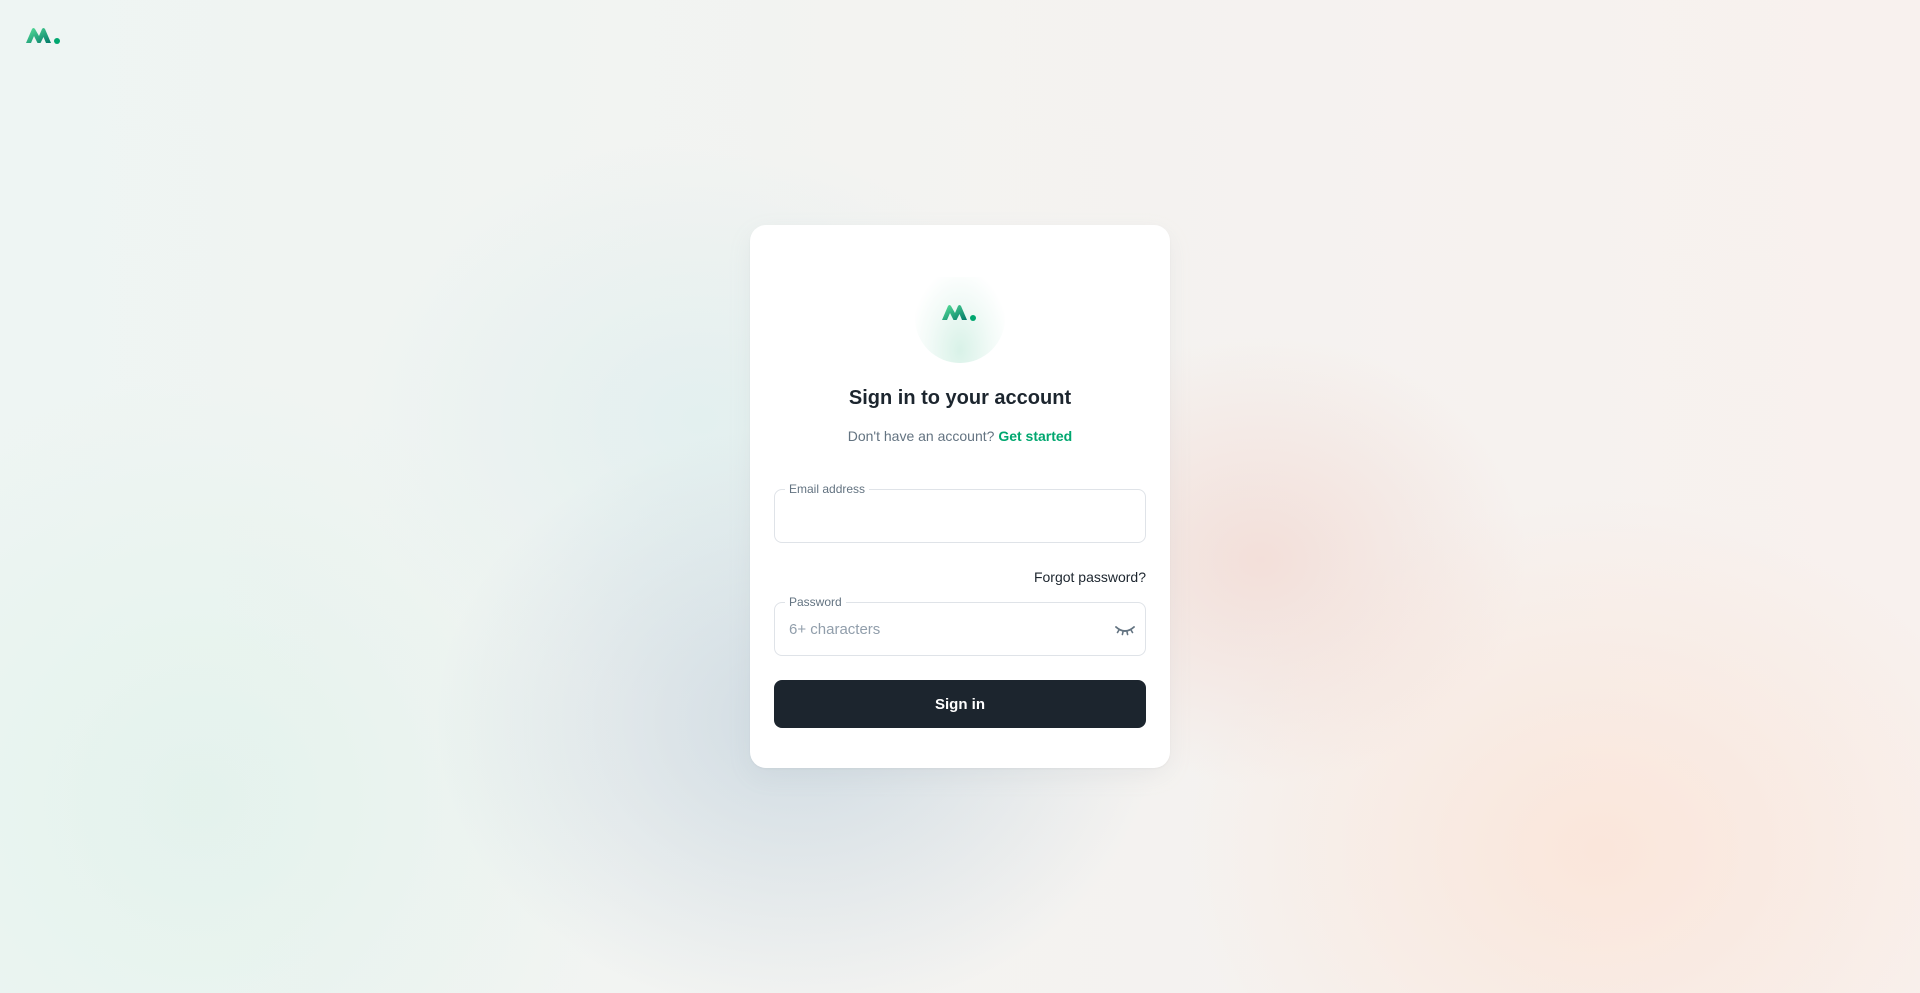  I want to click on signup-prompt: Don't have an account? Get started, so click(960, 436).